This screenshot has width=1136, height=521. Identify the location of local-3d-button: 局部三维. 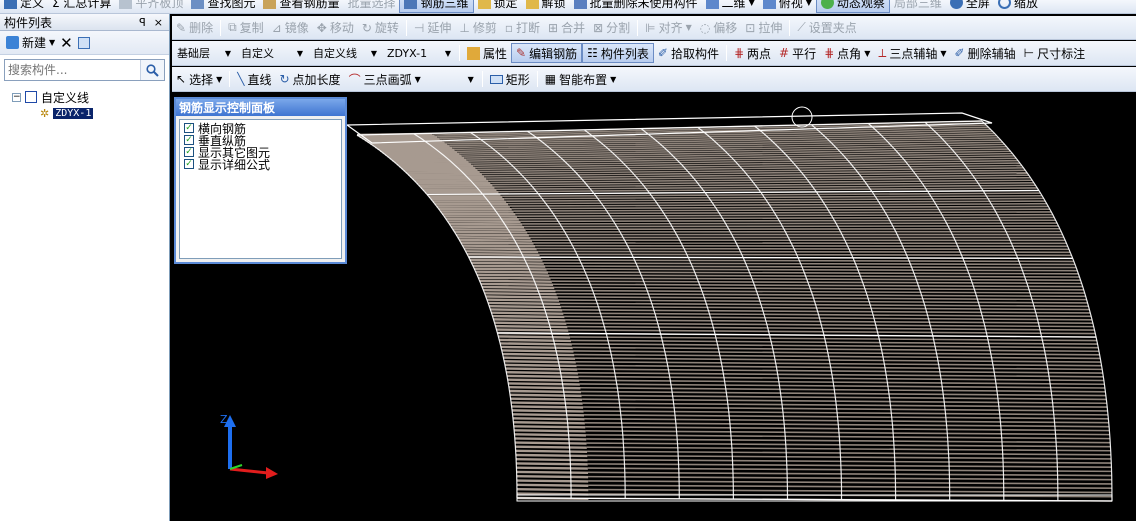
(918, 5).